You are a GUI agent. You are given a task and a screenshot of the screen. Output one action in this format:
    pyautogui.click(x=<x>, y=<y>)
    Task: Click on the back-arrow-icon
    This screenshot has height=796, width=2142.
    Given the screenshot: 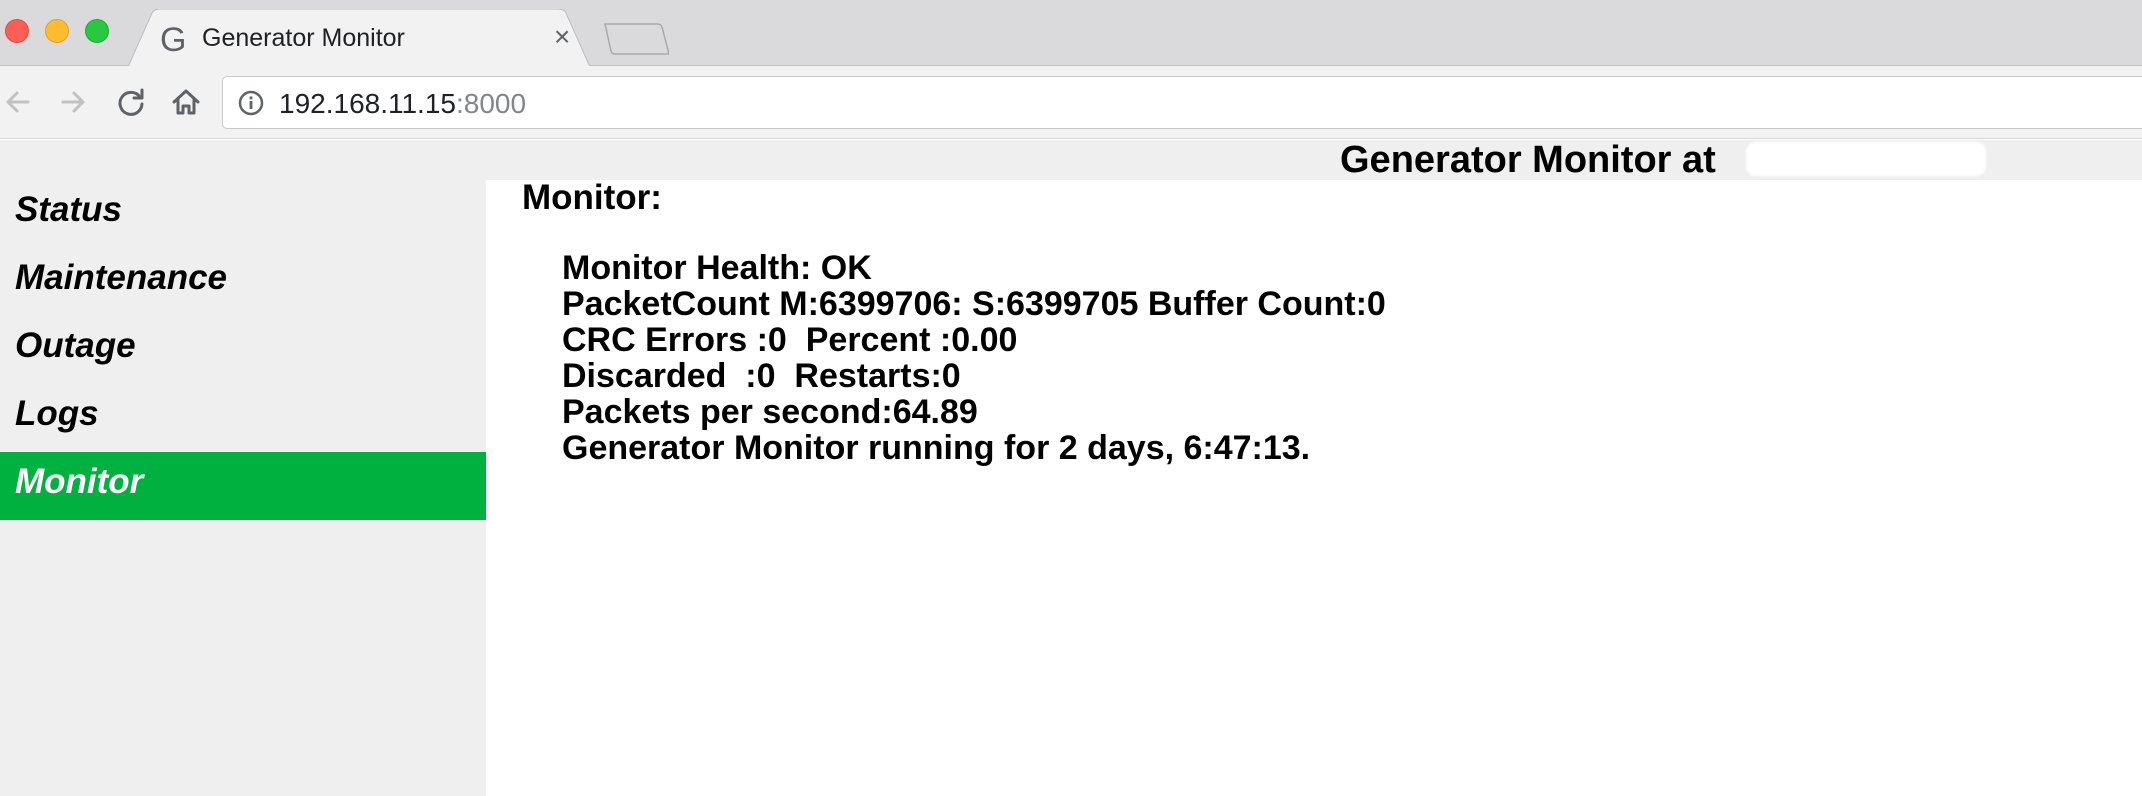 What is the action you would take?
    pyautogui.click(x=18, y=102)
    